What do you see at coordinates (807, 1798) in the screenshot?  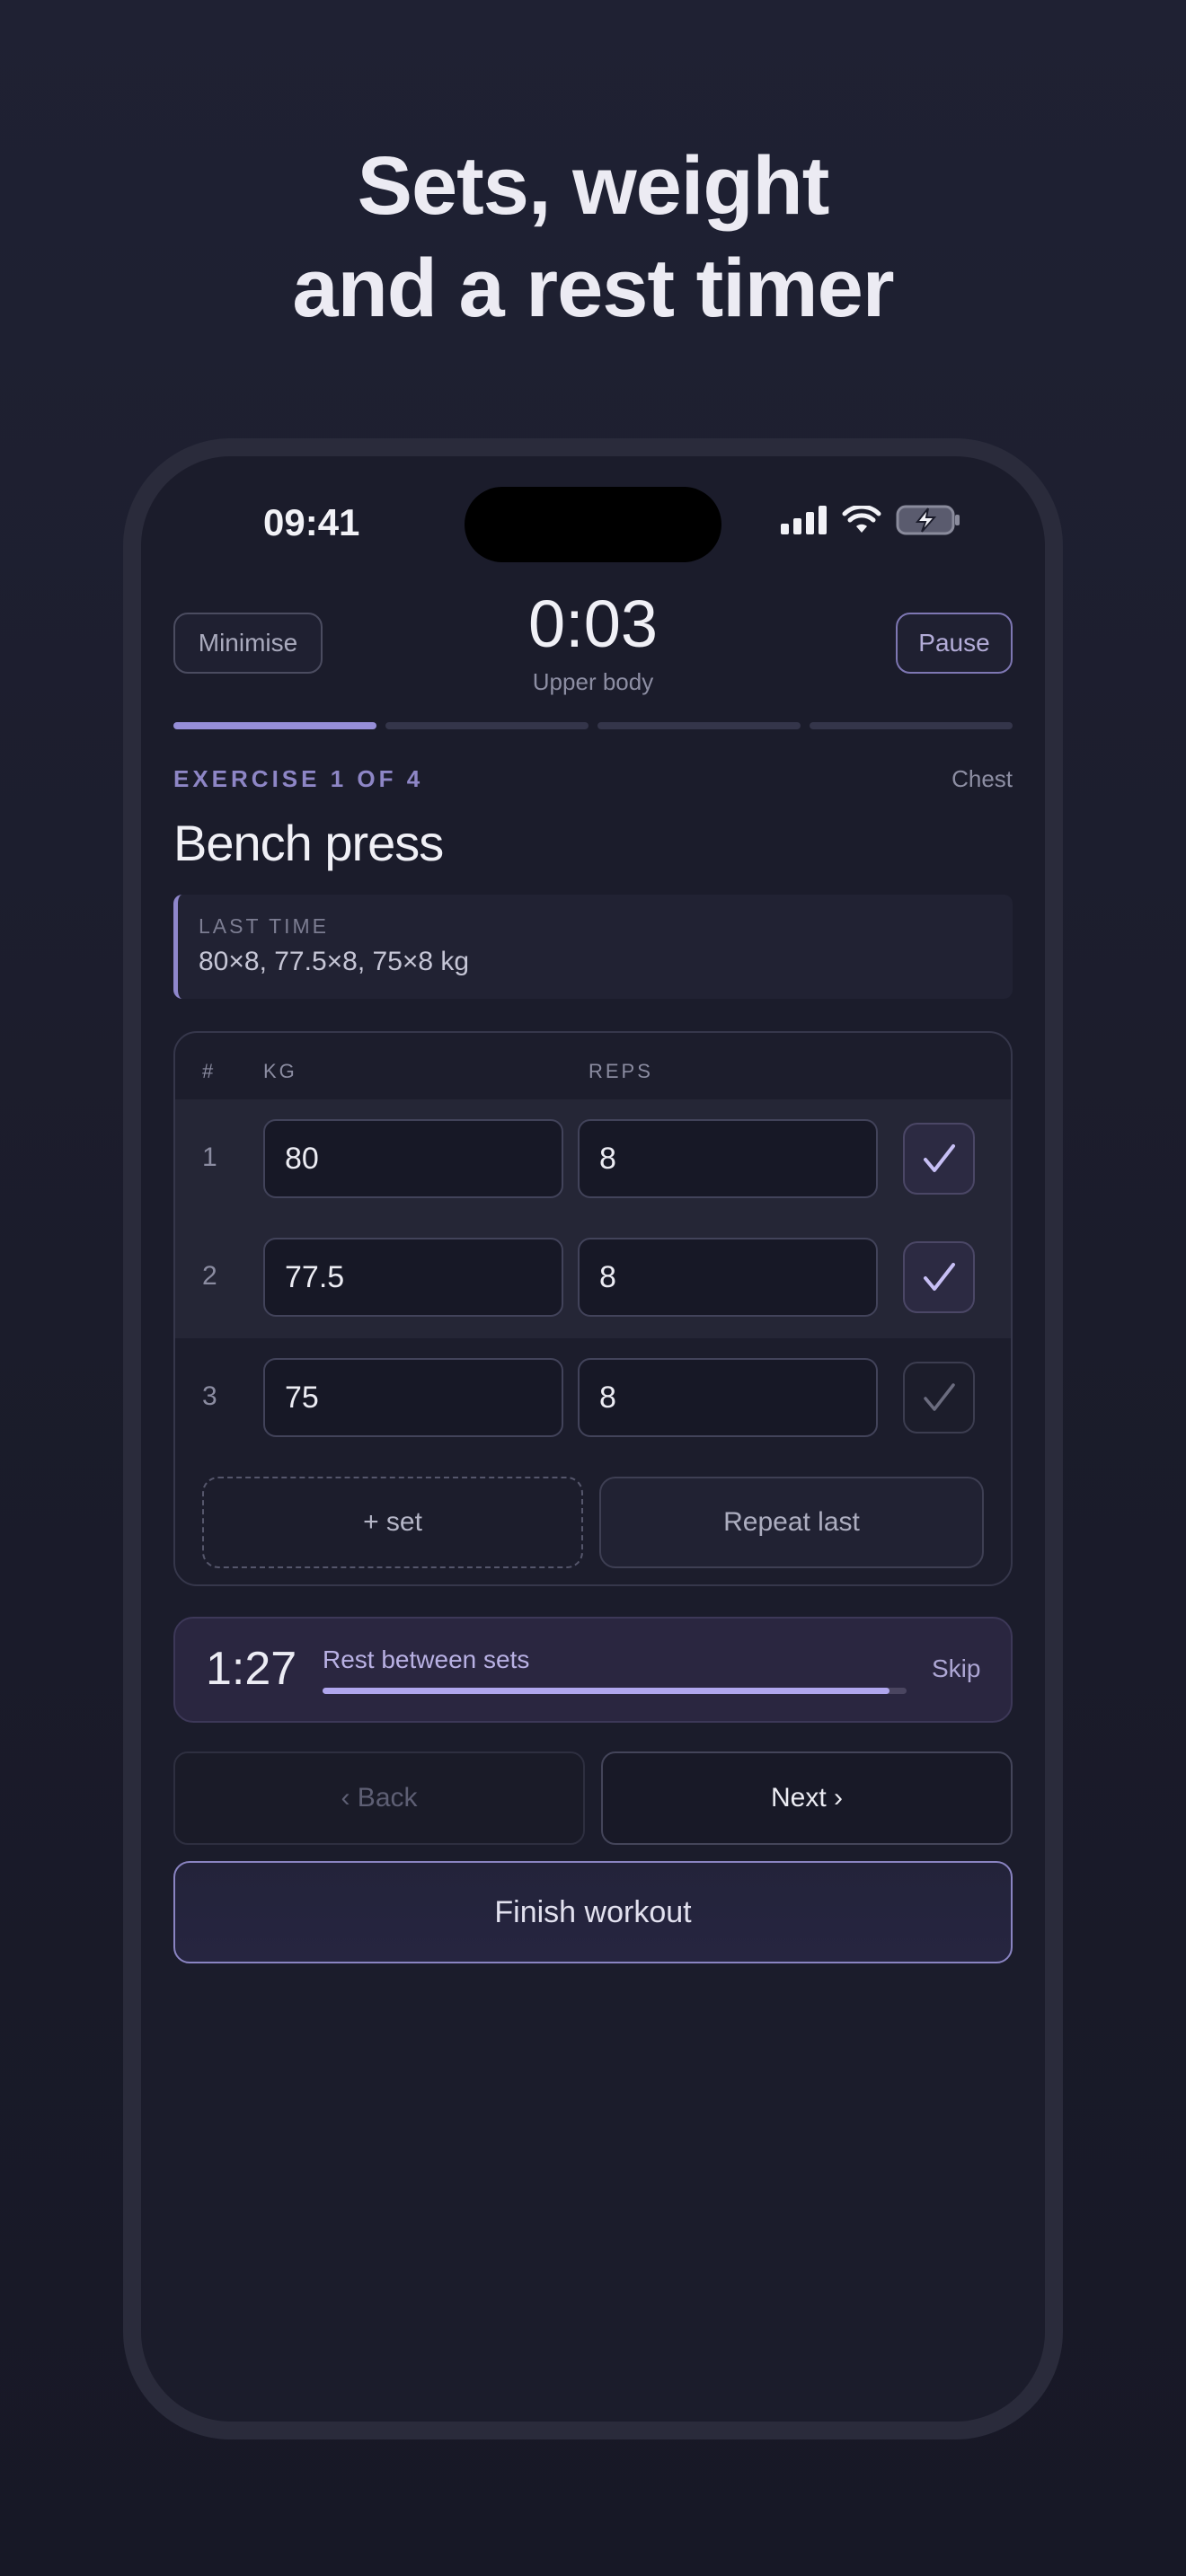 I see `next-button: Next ›` at bounding box center [807, 1798].